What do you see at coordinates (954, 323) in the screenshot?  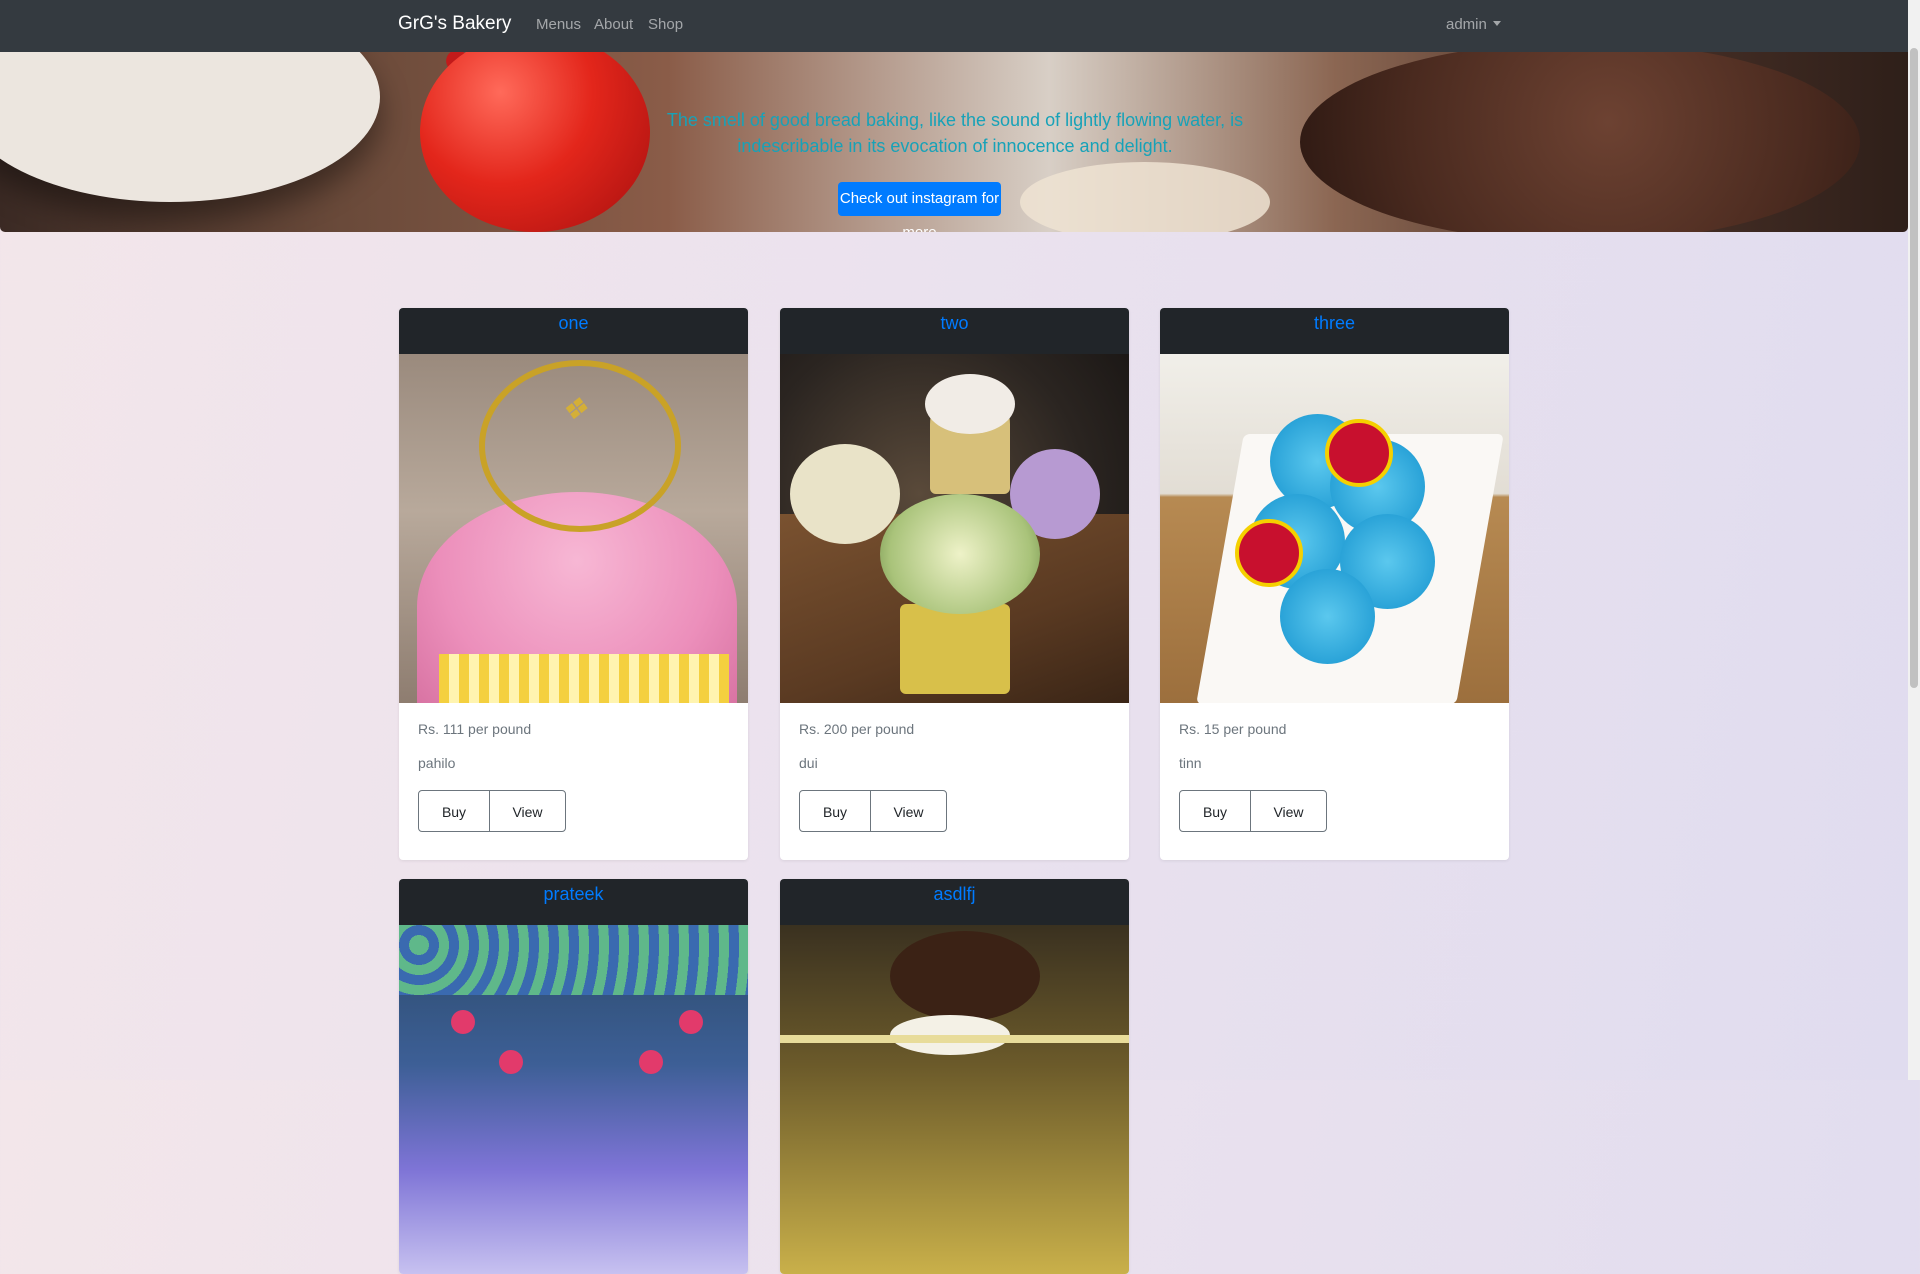 I see `product-title-link: two` at bounding box center [954, 323].